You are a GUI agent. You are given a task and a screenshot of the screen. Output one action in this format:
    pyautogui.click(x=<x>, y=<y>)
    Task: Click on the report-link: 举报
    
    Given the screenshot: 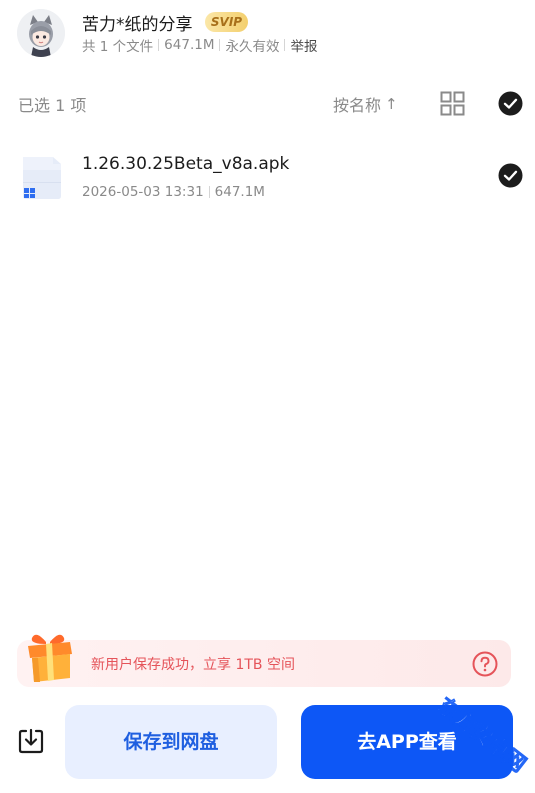 What is the action you would take?
    pyautogui.click(x=303, y=45)
    